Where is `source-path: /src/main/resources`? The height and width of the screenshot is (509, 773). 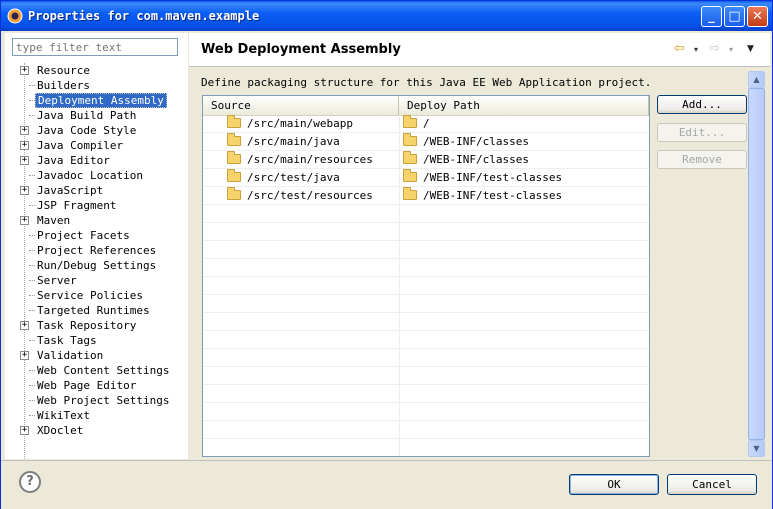
source-path: /src/main/resources is located at coordinates (310, 159).